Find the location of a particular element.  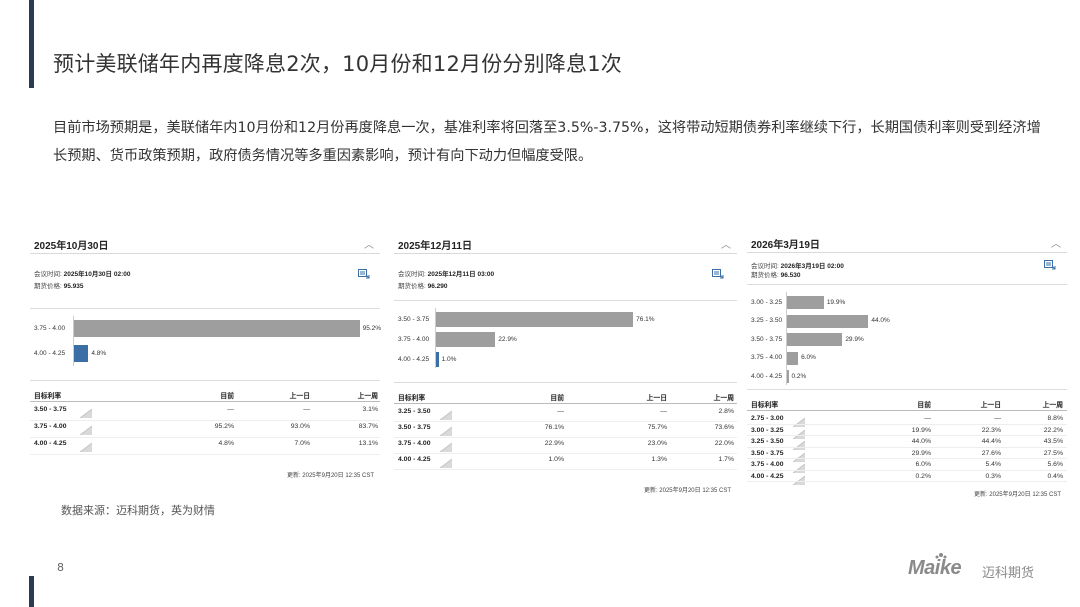

futures-price-line: 期货价格: 96.530 is located at coordinates (776, 275).